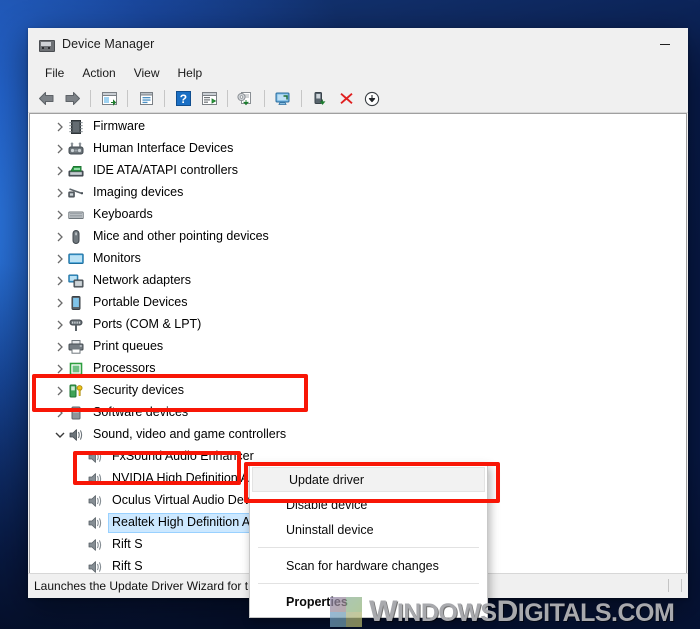 This screenshot has width=700, height=629. What do you see at coordinates (358, 259) in the screenshot?
I see `tree-item-monitors: Monitors` at bounding box center [358, 259].